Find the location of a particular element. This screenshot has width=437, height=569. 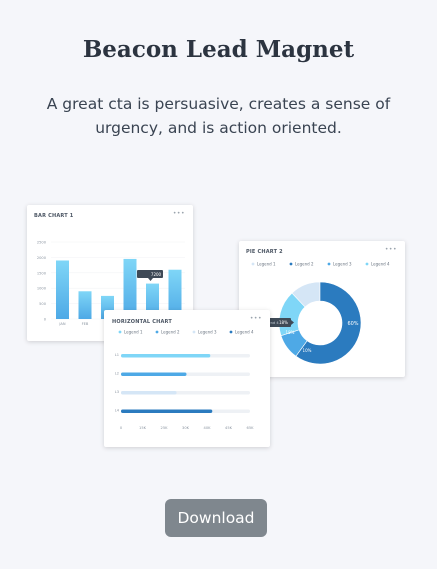

h-x-tick-label: 25K is located at coordinates (165, 428).